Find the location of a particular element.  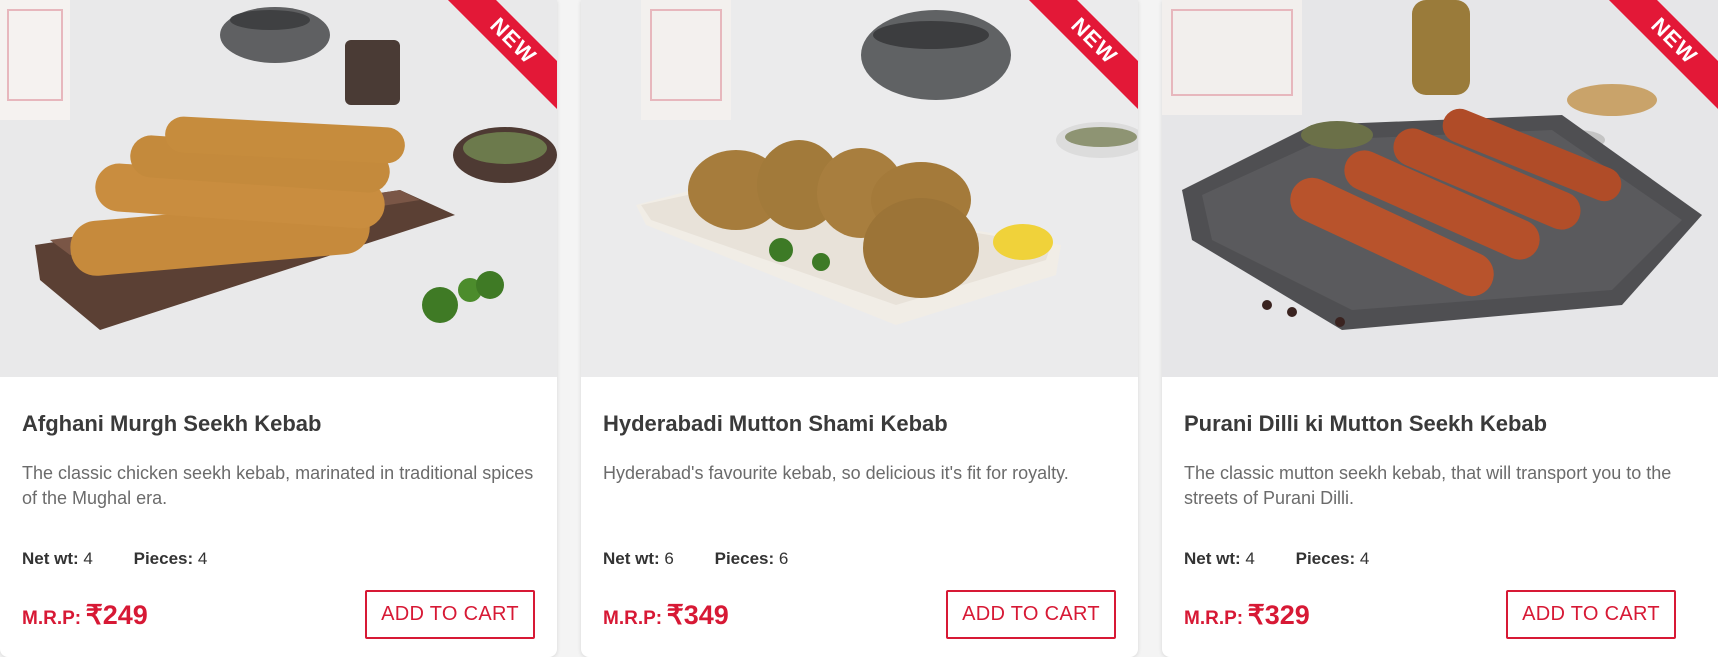

pieces-value: 6 is located at coordinates (783, 558).